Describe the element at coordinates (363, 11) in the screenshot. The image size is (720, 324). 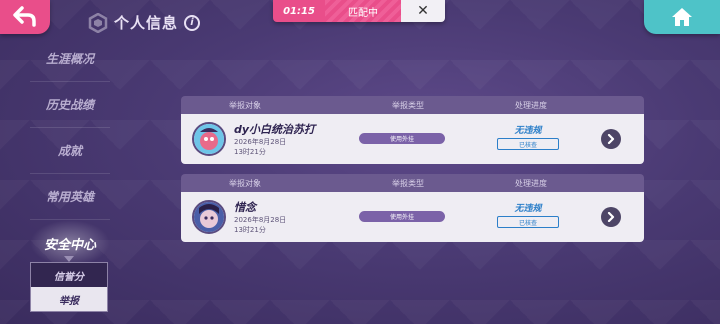
I see `match-status: 匹配中` at that location.